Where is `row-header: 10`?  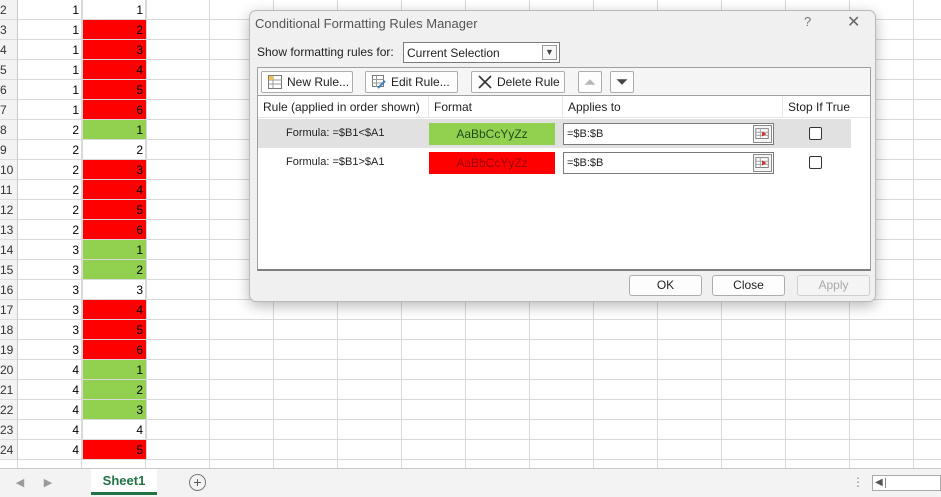
row-header: 10 is located at coordinates (9, 170).